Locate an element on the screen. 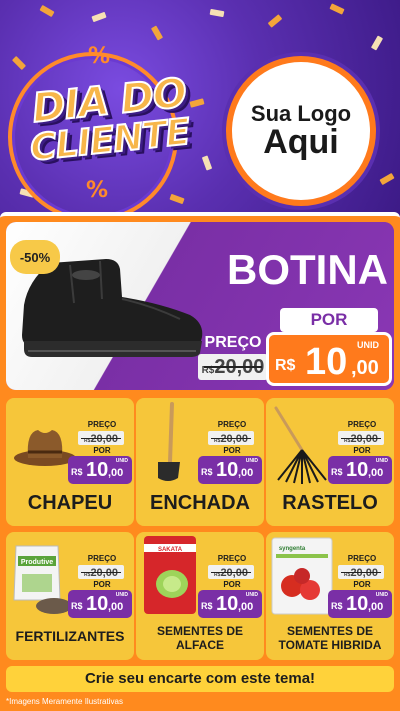  hero-product-name: BOTINA is located at coordinates (307, 269).